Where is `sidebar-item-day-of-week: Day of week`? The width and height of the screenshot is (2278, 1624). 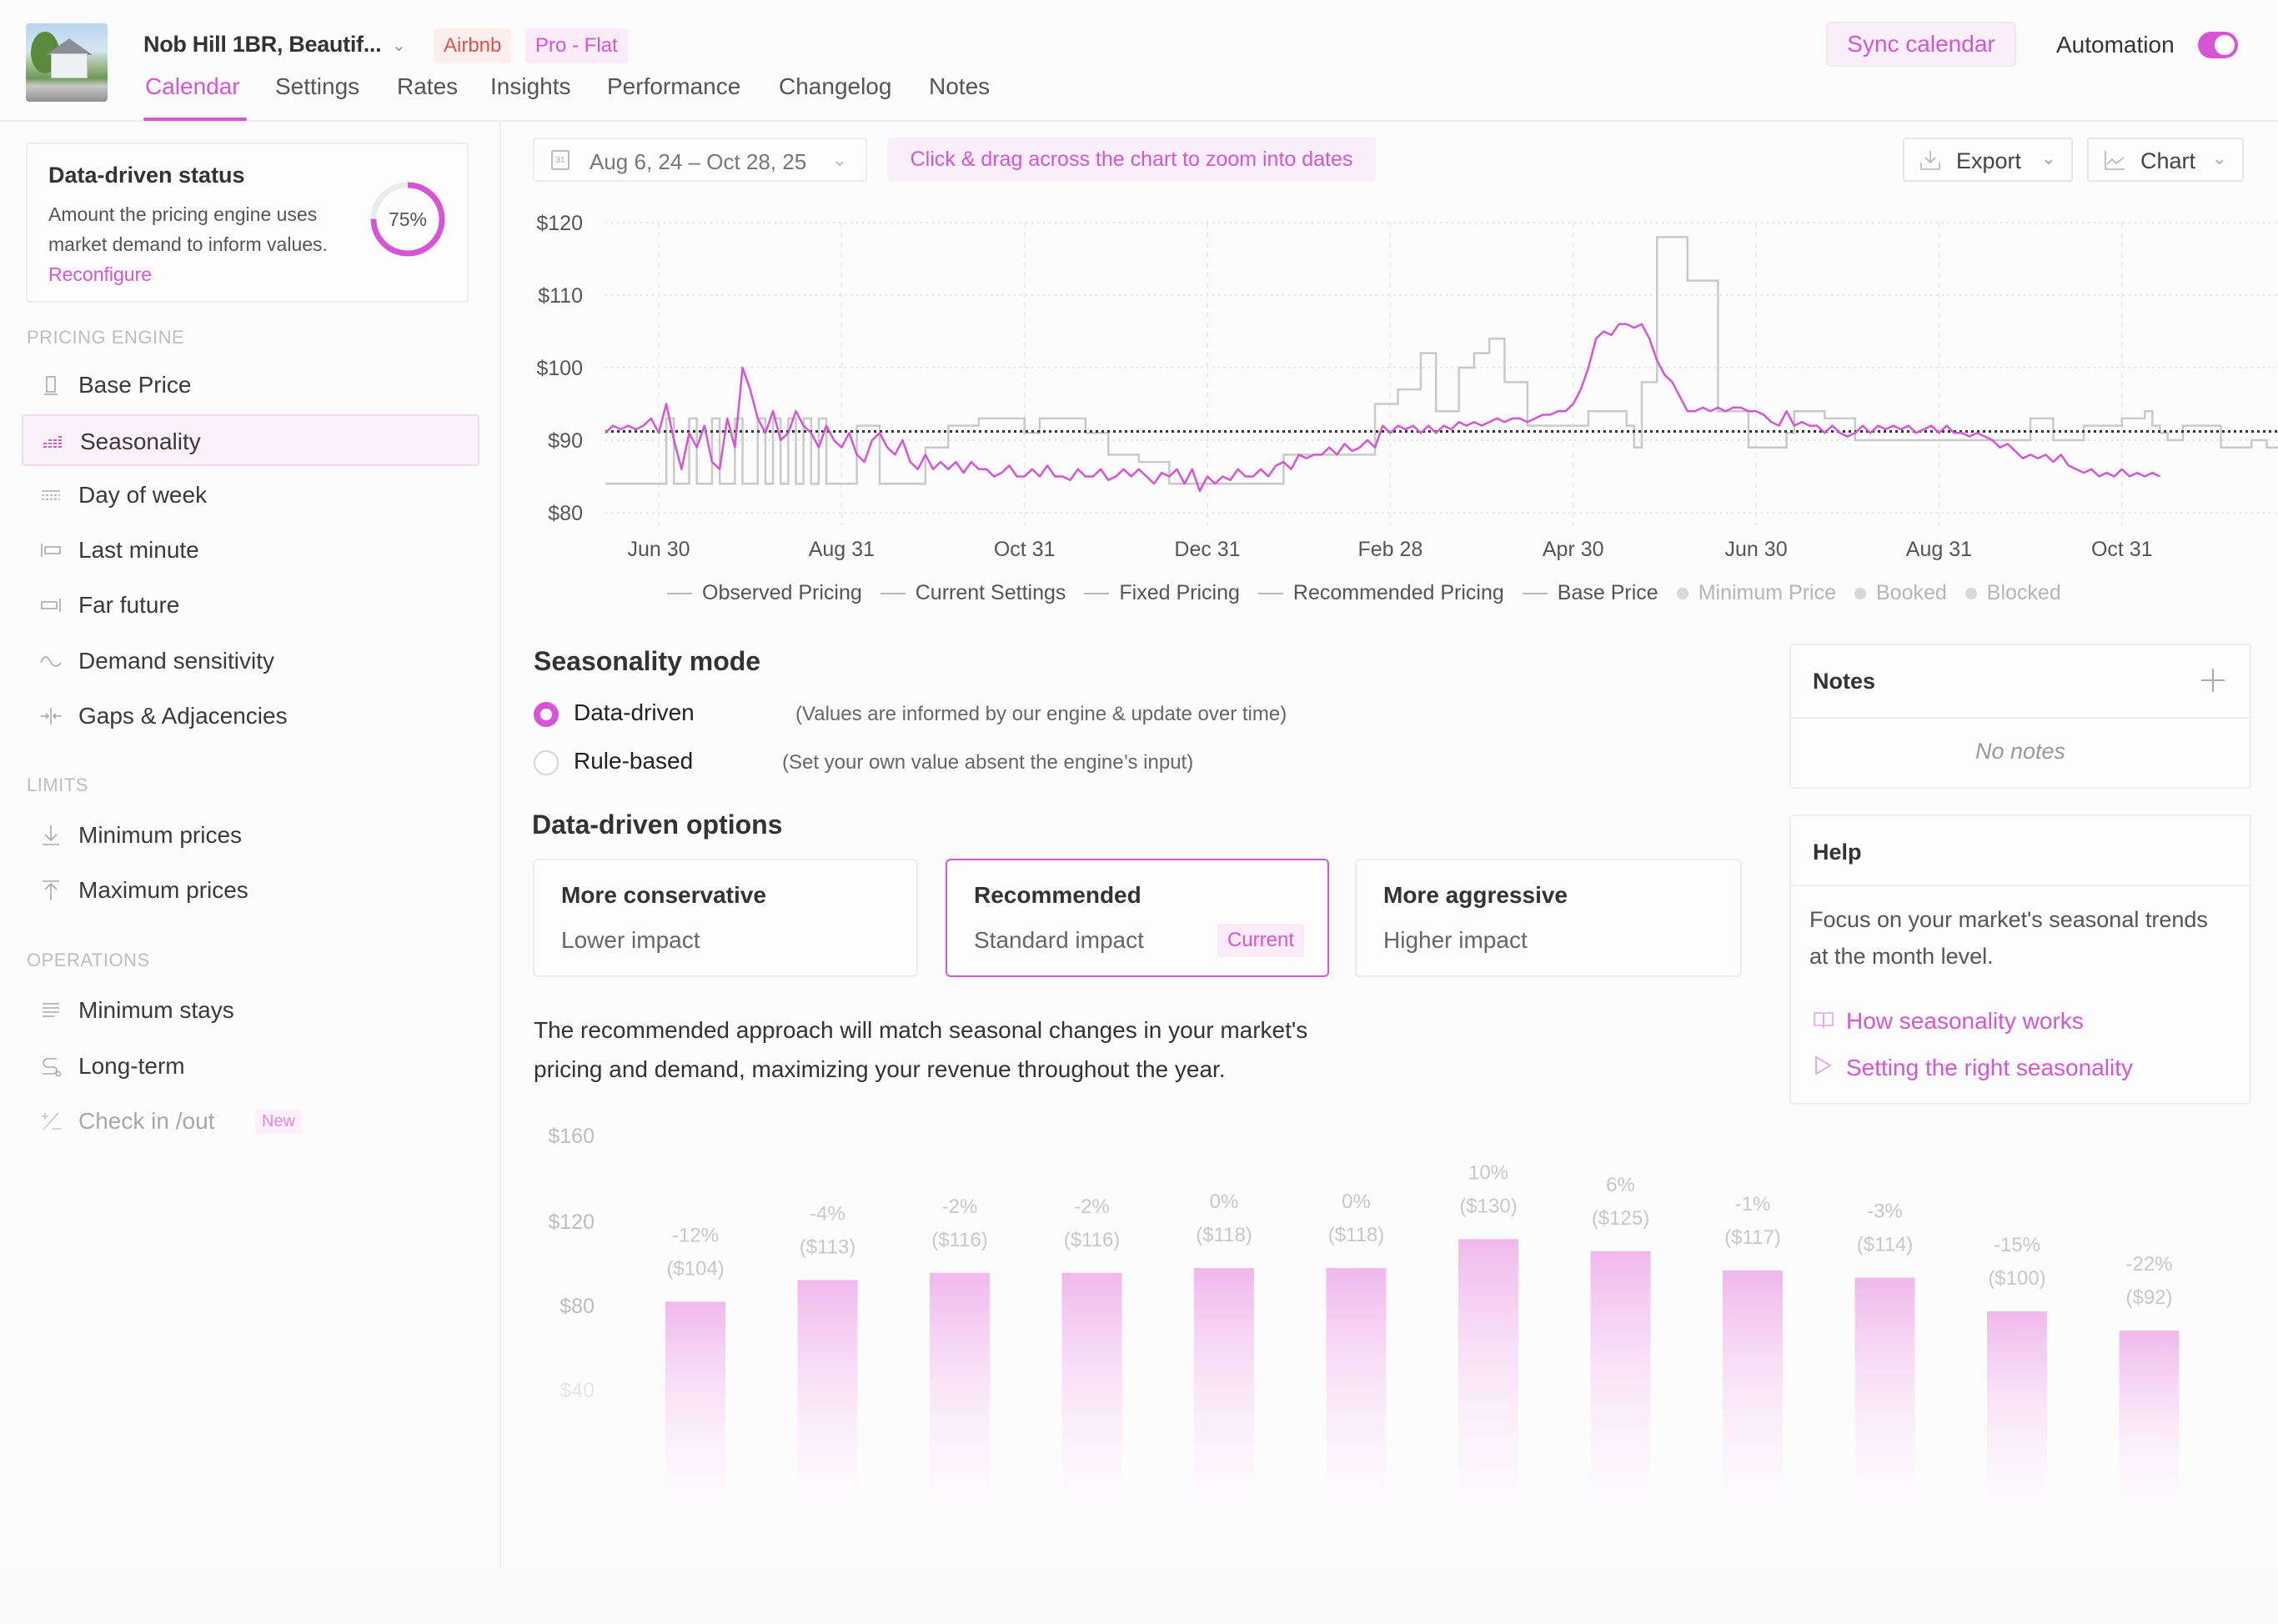 sidebar-item-day-of-week: Day of week is located at coordinates (250, 495).